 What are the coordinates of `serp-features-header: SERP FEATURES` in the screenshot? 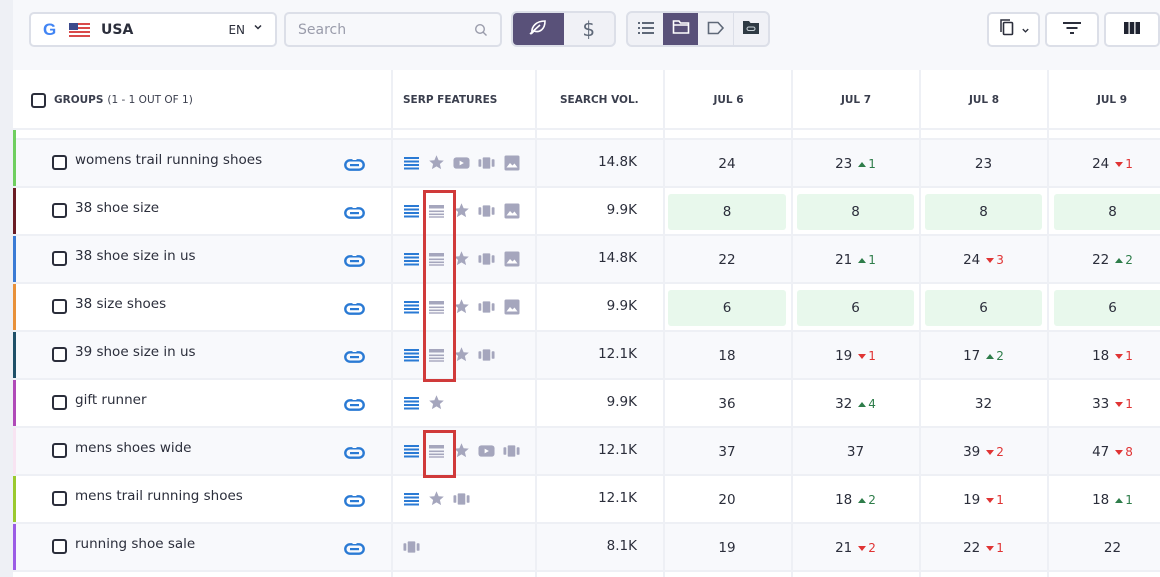 It's located at (473, 100).